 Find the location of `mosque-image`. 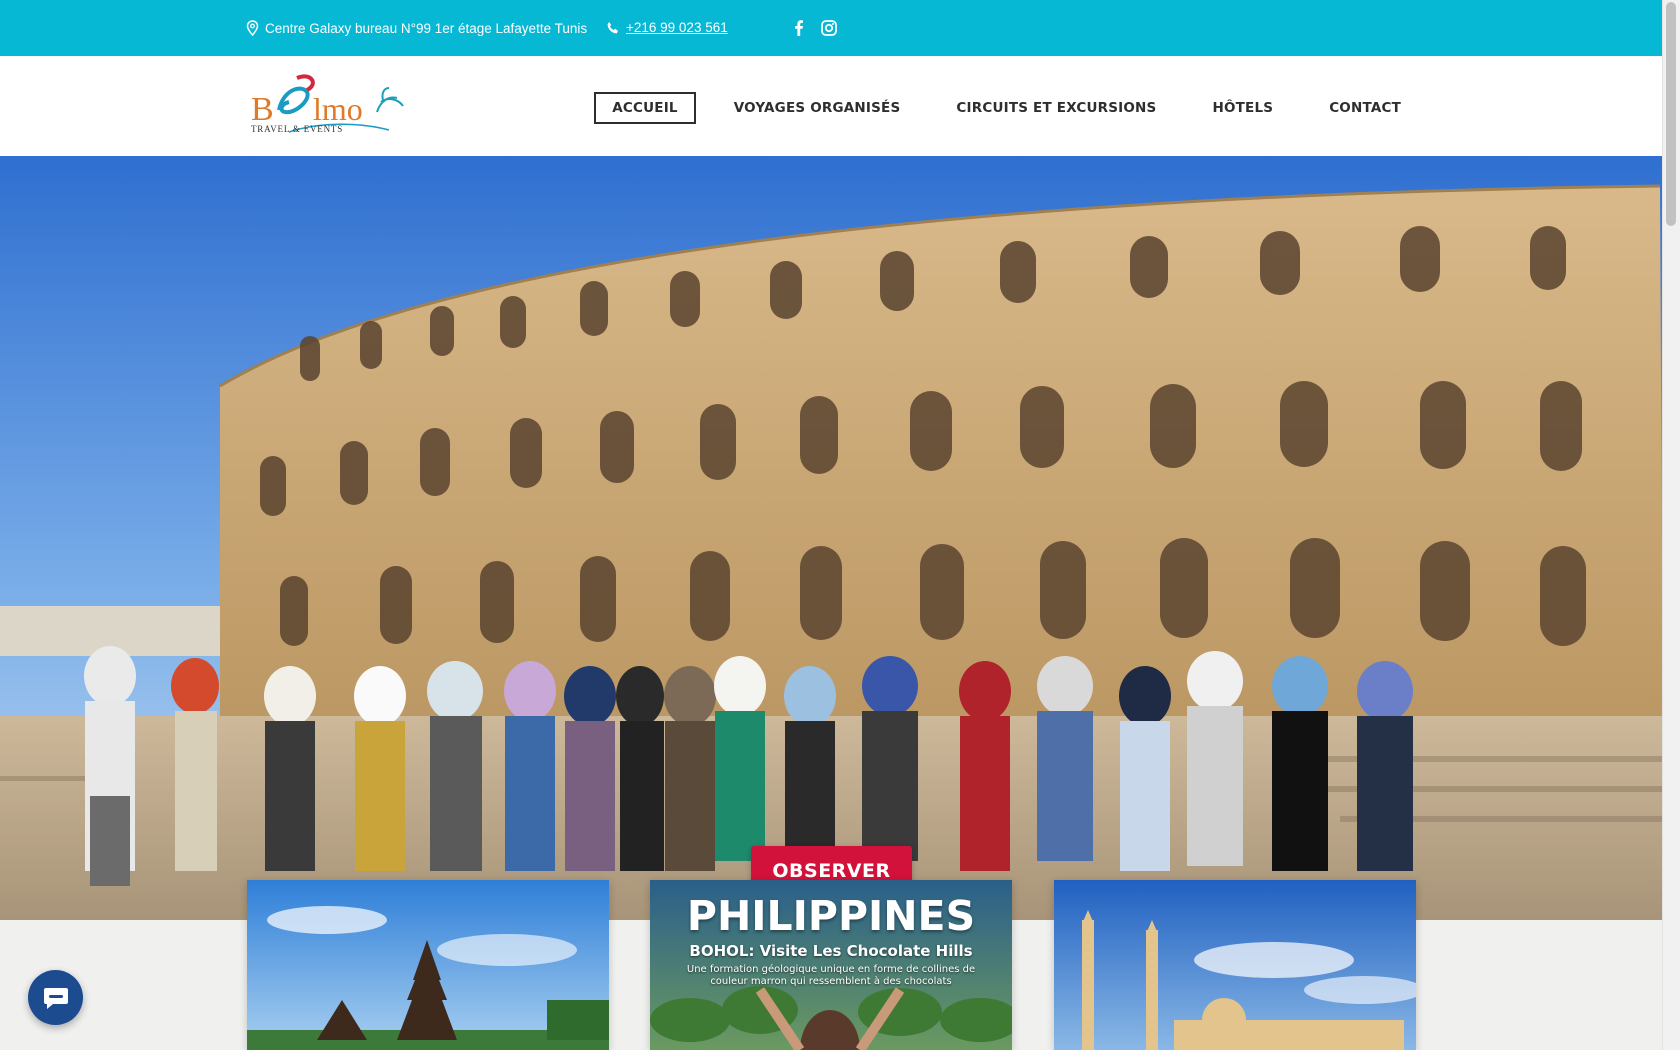

mosque-image is located at coordinates (1235, 965).